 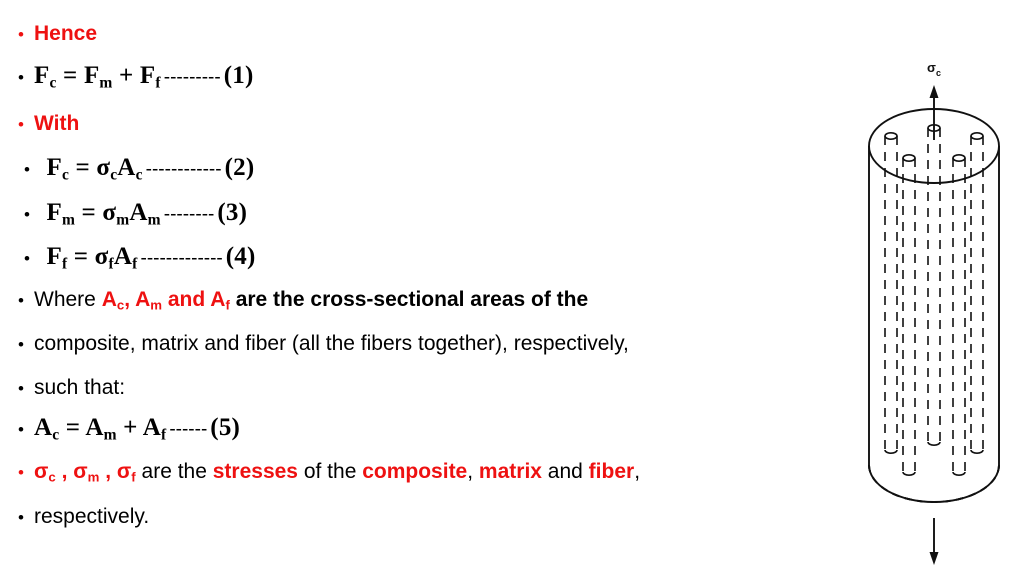 I want to click on stresses-keyword: stresses, so click(x=255, y=471).